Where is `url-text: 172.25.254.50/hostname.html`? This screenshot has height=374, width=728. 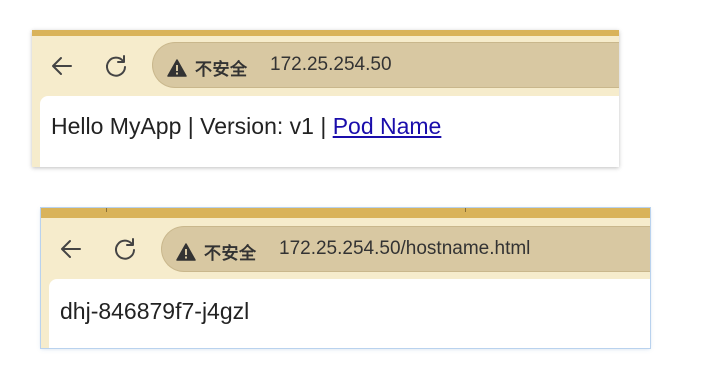 url-text: 172.25.254.50/hostname.html is located at coordinates (404, 249).